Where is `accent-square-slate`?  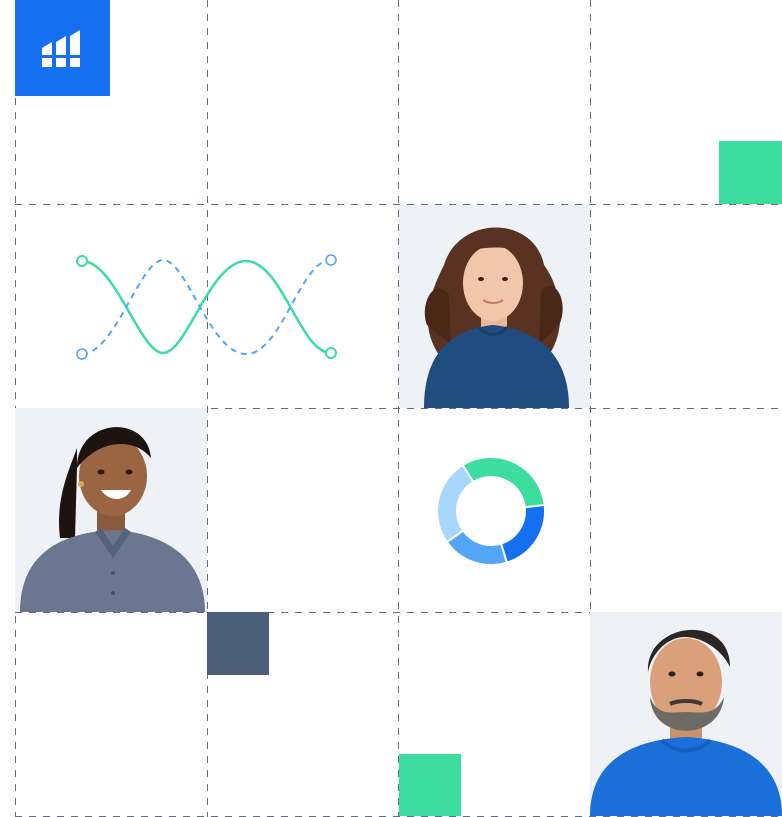 accent-square-slate is located at coordinates (238, 643).